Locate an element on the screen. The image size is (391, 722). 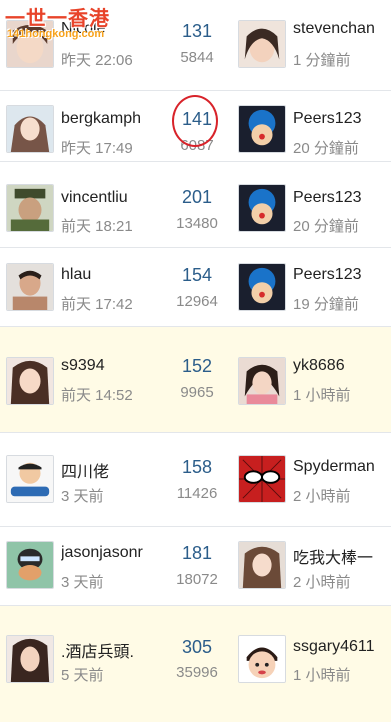
last-post-time: 1 分鐘前 is located at coordinates (322, 60).